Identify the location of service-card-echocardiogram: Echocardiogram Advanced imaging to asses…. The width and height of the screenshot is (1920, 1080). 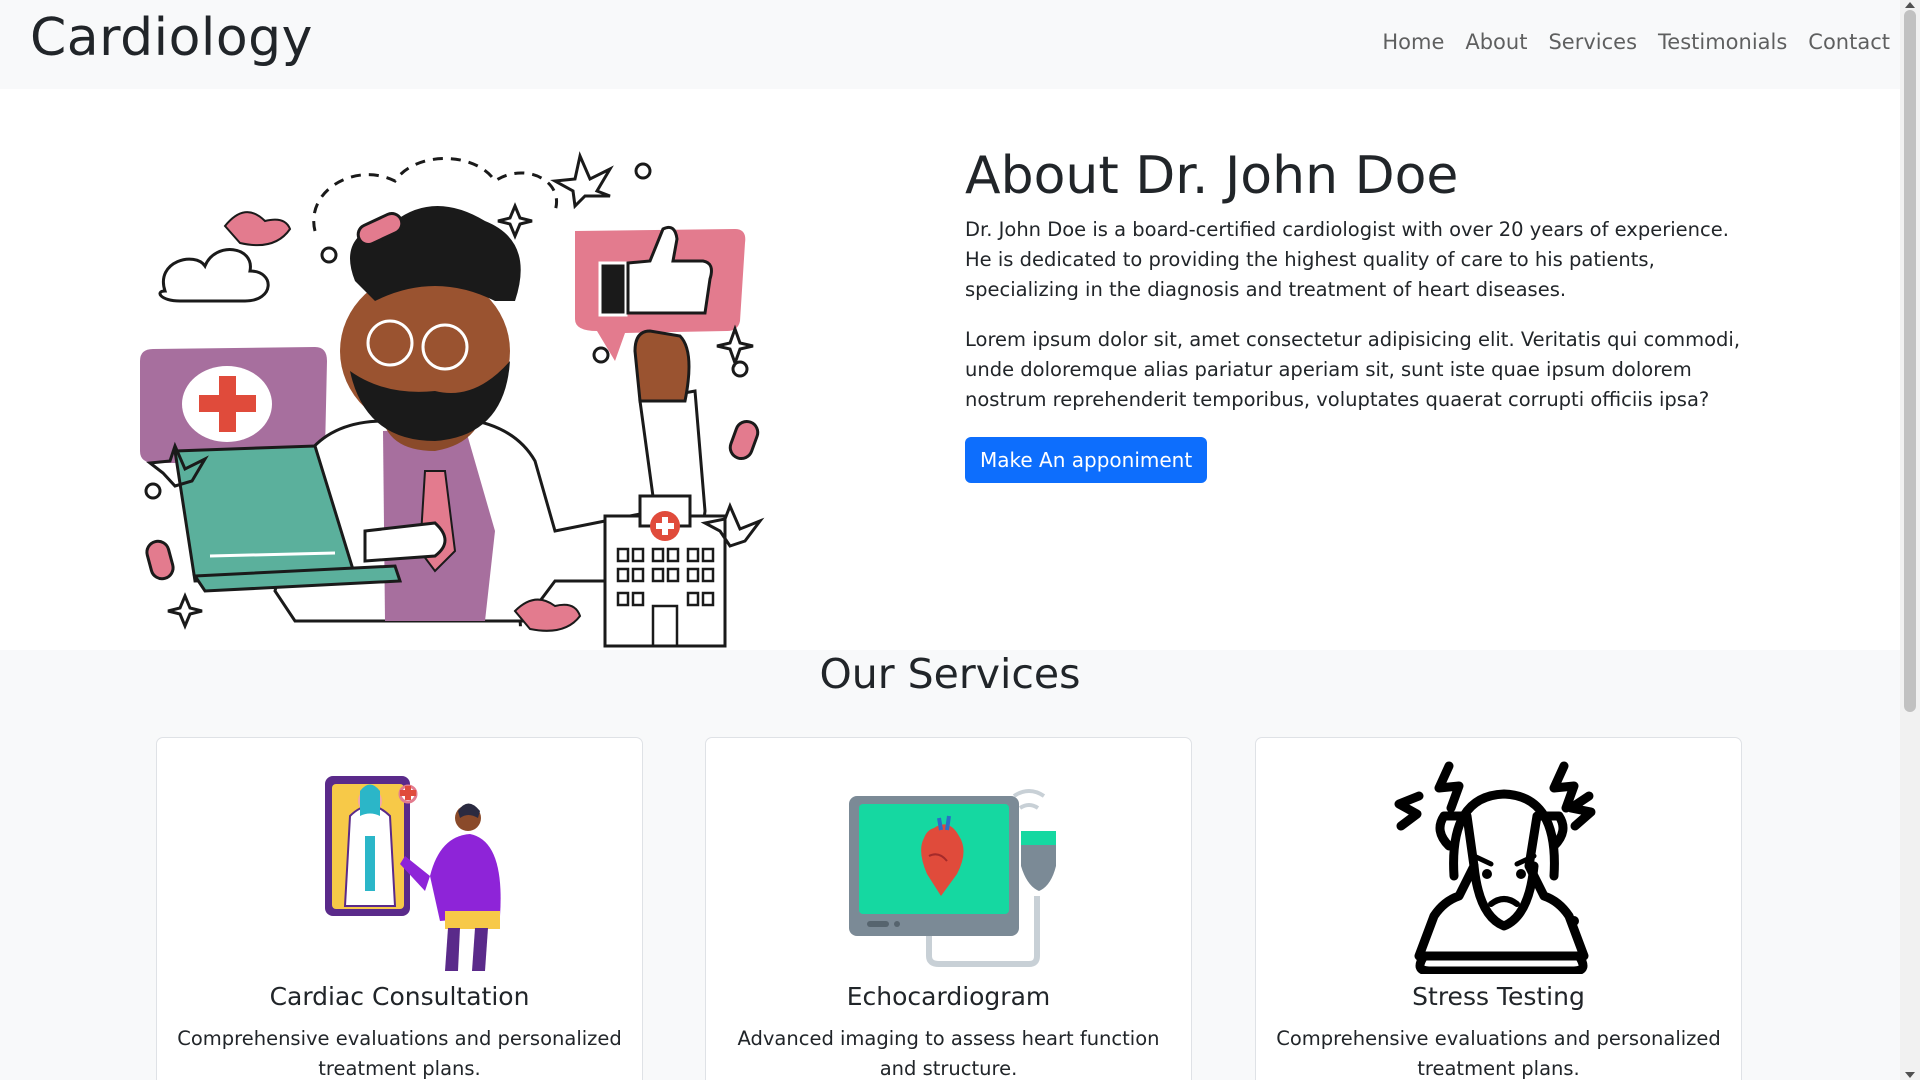
(948, 908).